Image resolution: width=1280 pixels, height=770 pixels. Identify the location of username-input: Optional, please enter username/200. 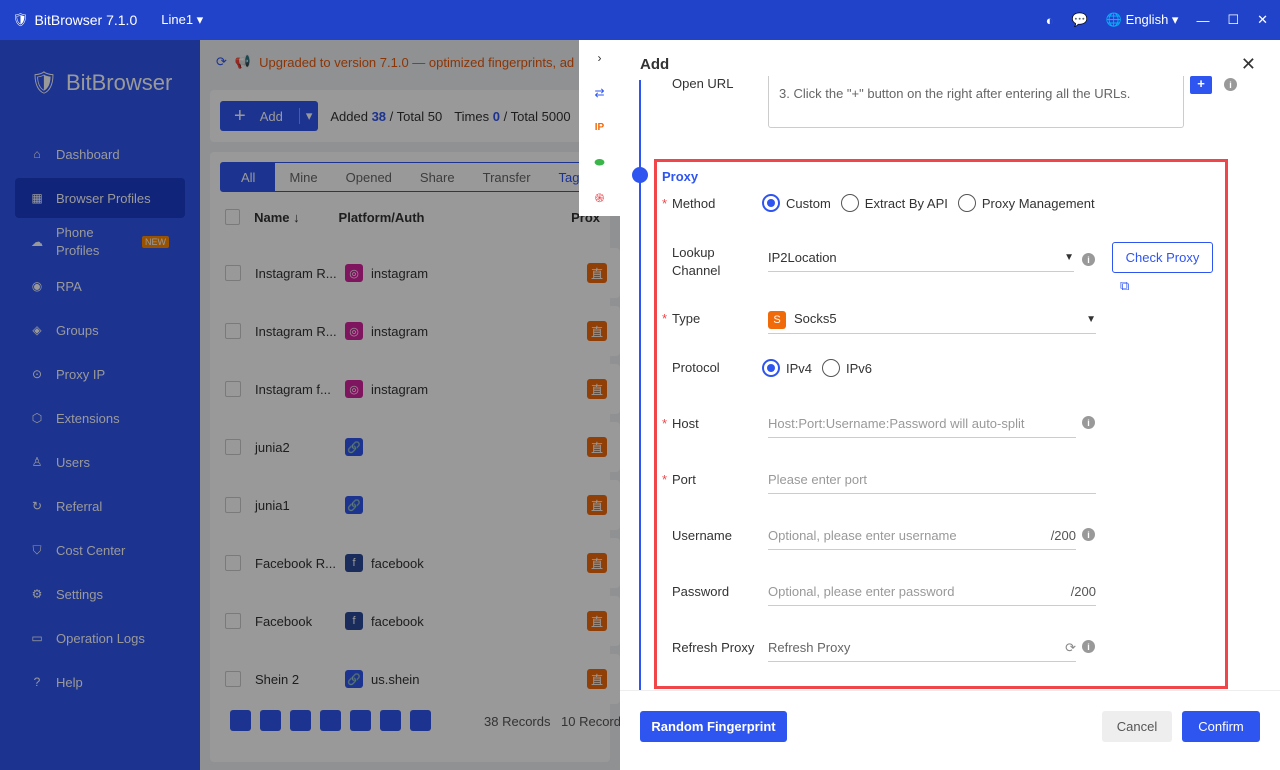
(922, 536).